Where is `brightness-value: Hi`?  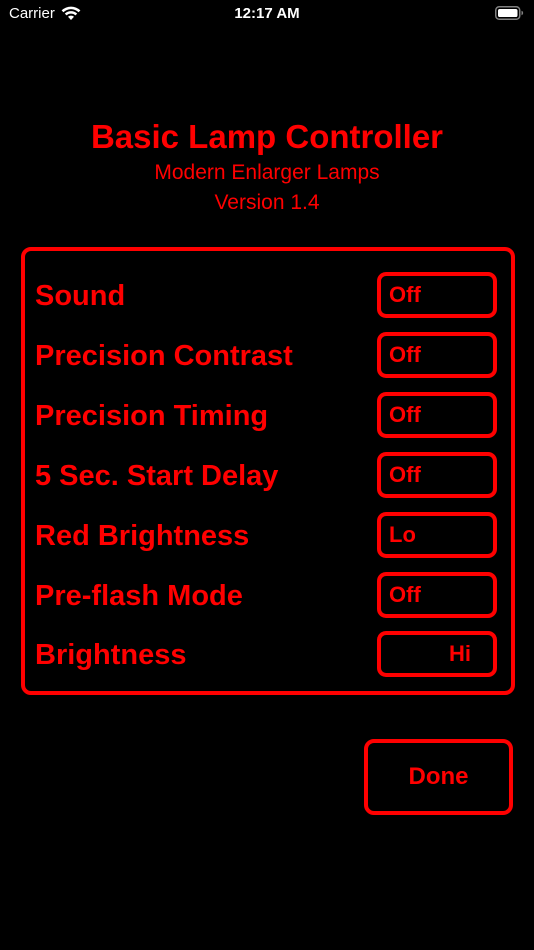
brightness-value: Hi is located at coordinates (460, 653).